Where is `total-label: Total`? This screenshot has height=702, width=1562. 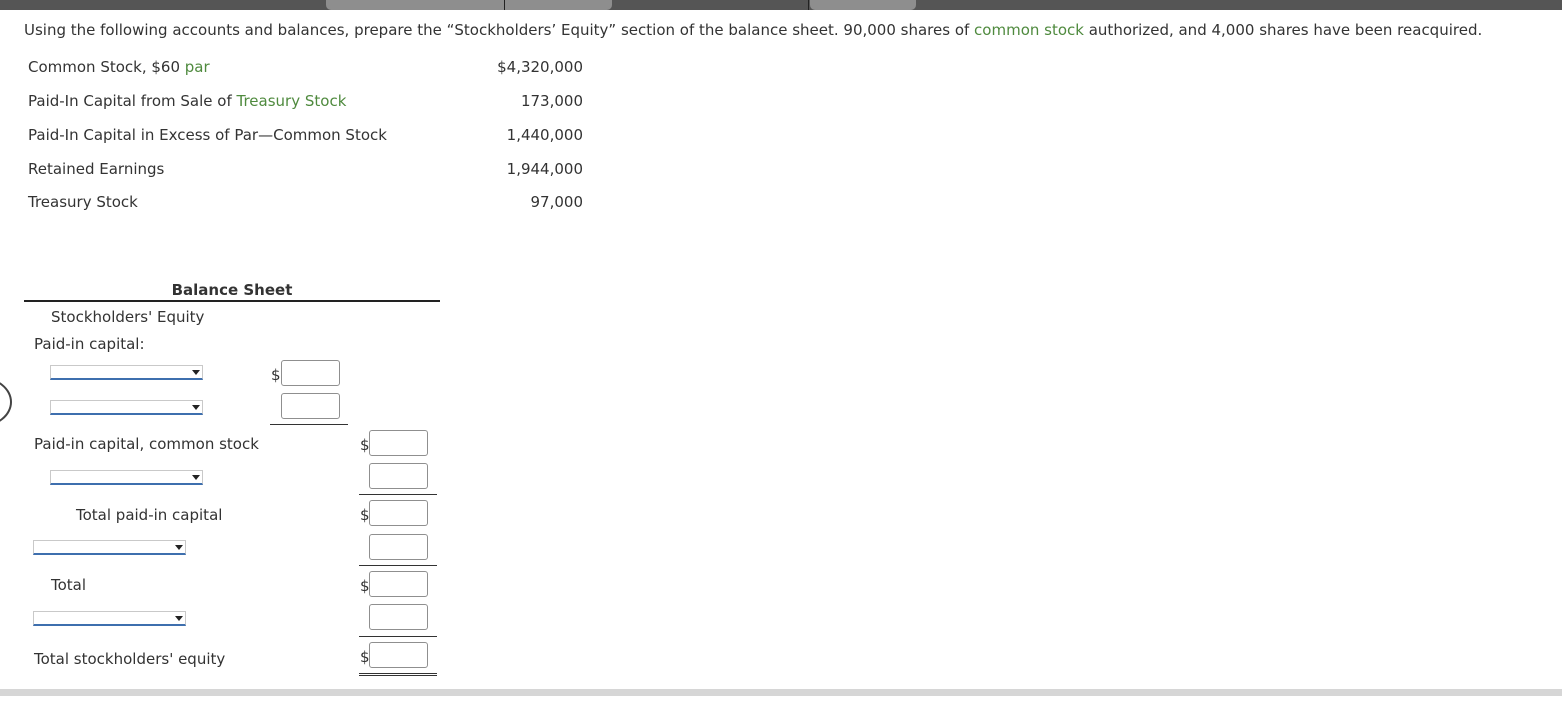
total-label: Total is located at coordinates (69, 585).